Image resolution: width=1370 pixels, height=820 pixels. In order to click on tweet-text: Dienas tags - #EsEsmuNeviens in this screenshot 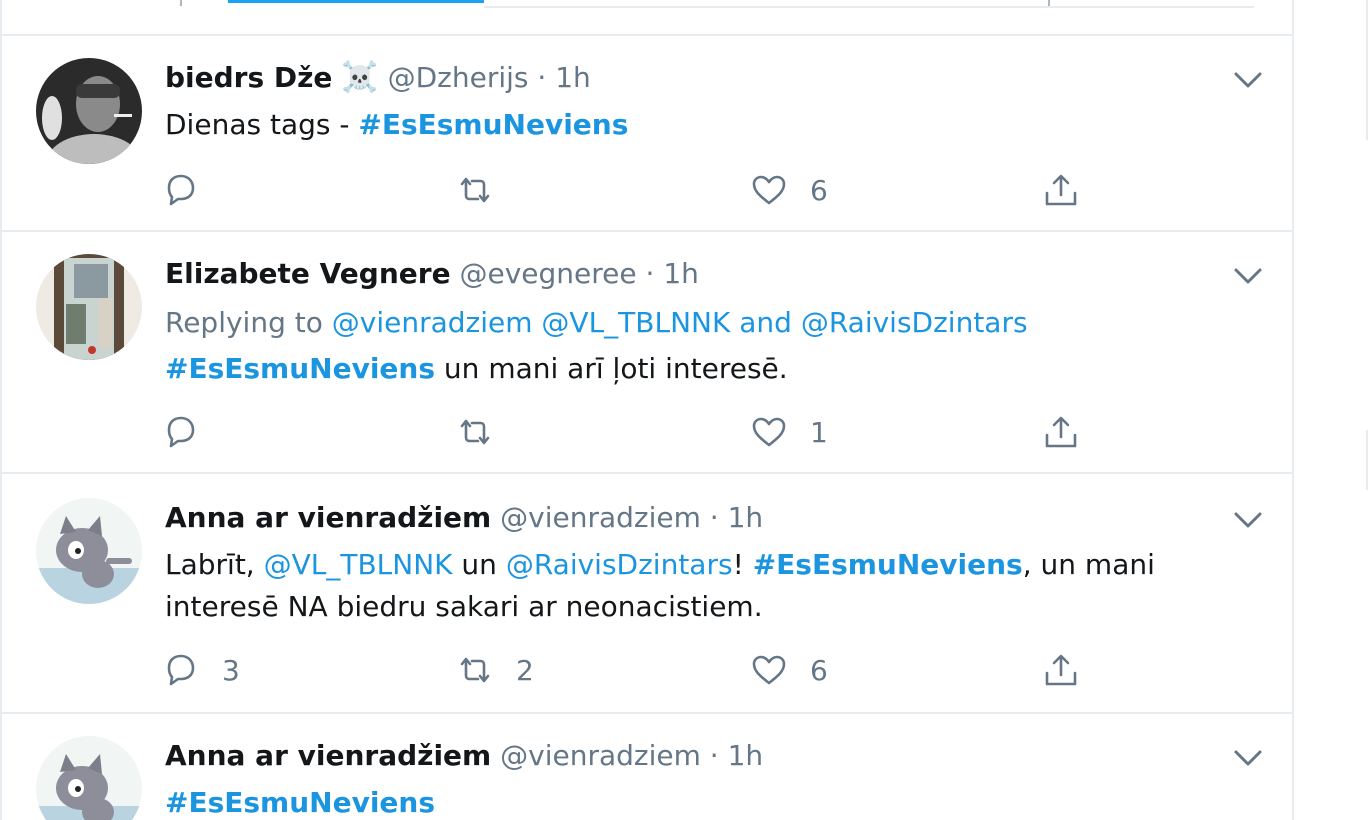, I will do `click(397, 124)`.